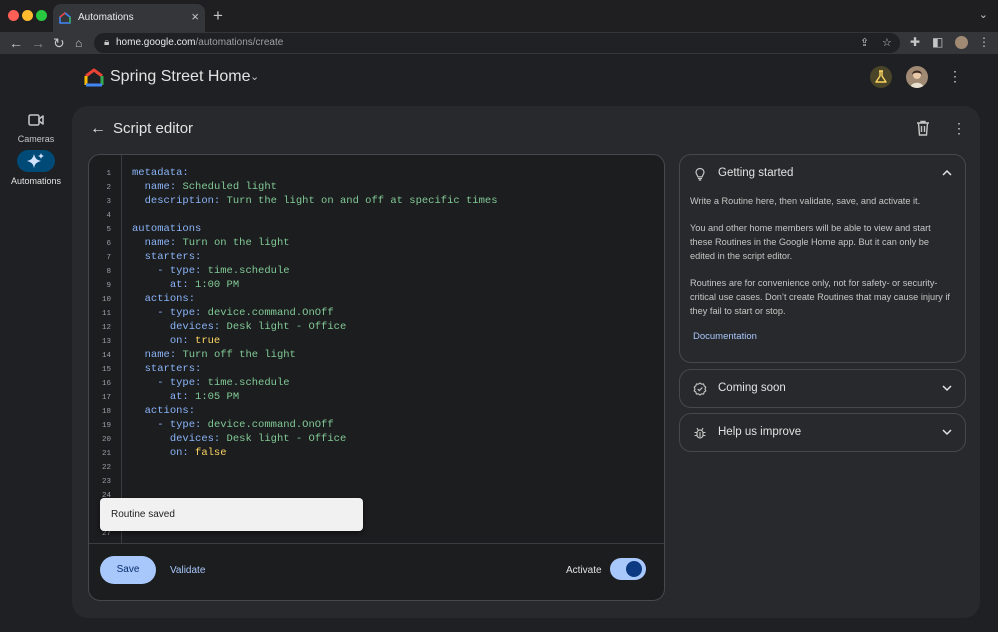  I want to click on delete-trash-icon, so click(923, 128).